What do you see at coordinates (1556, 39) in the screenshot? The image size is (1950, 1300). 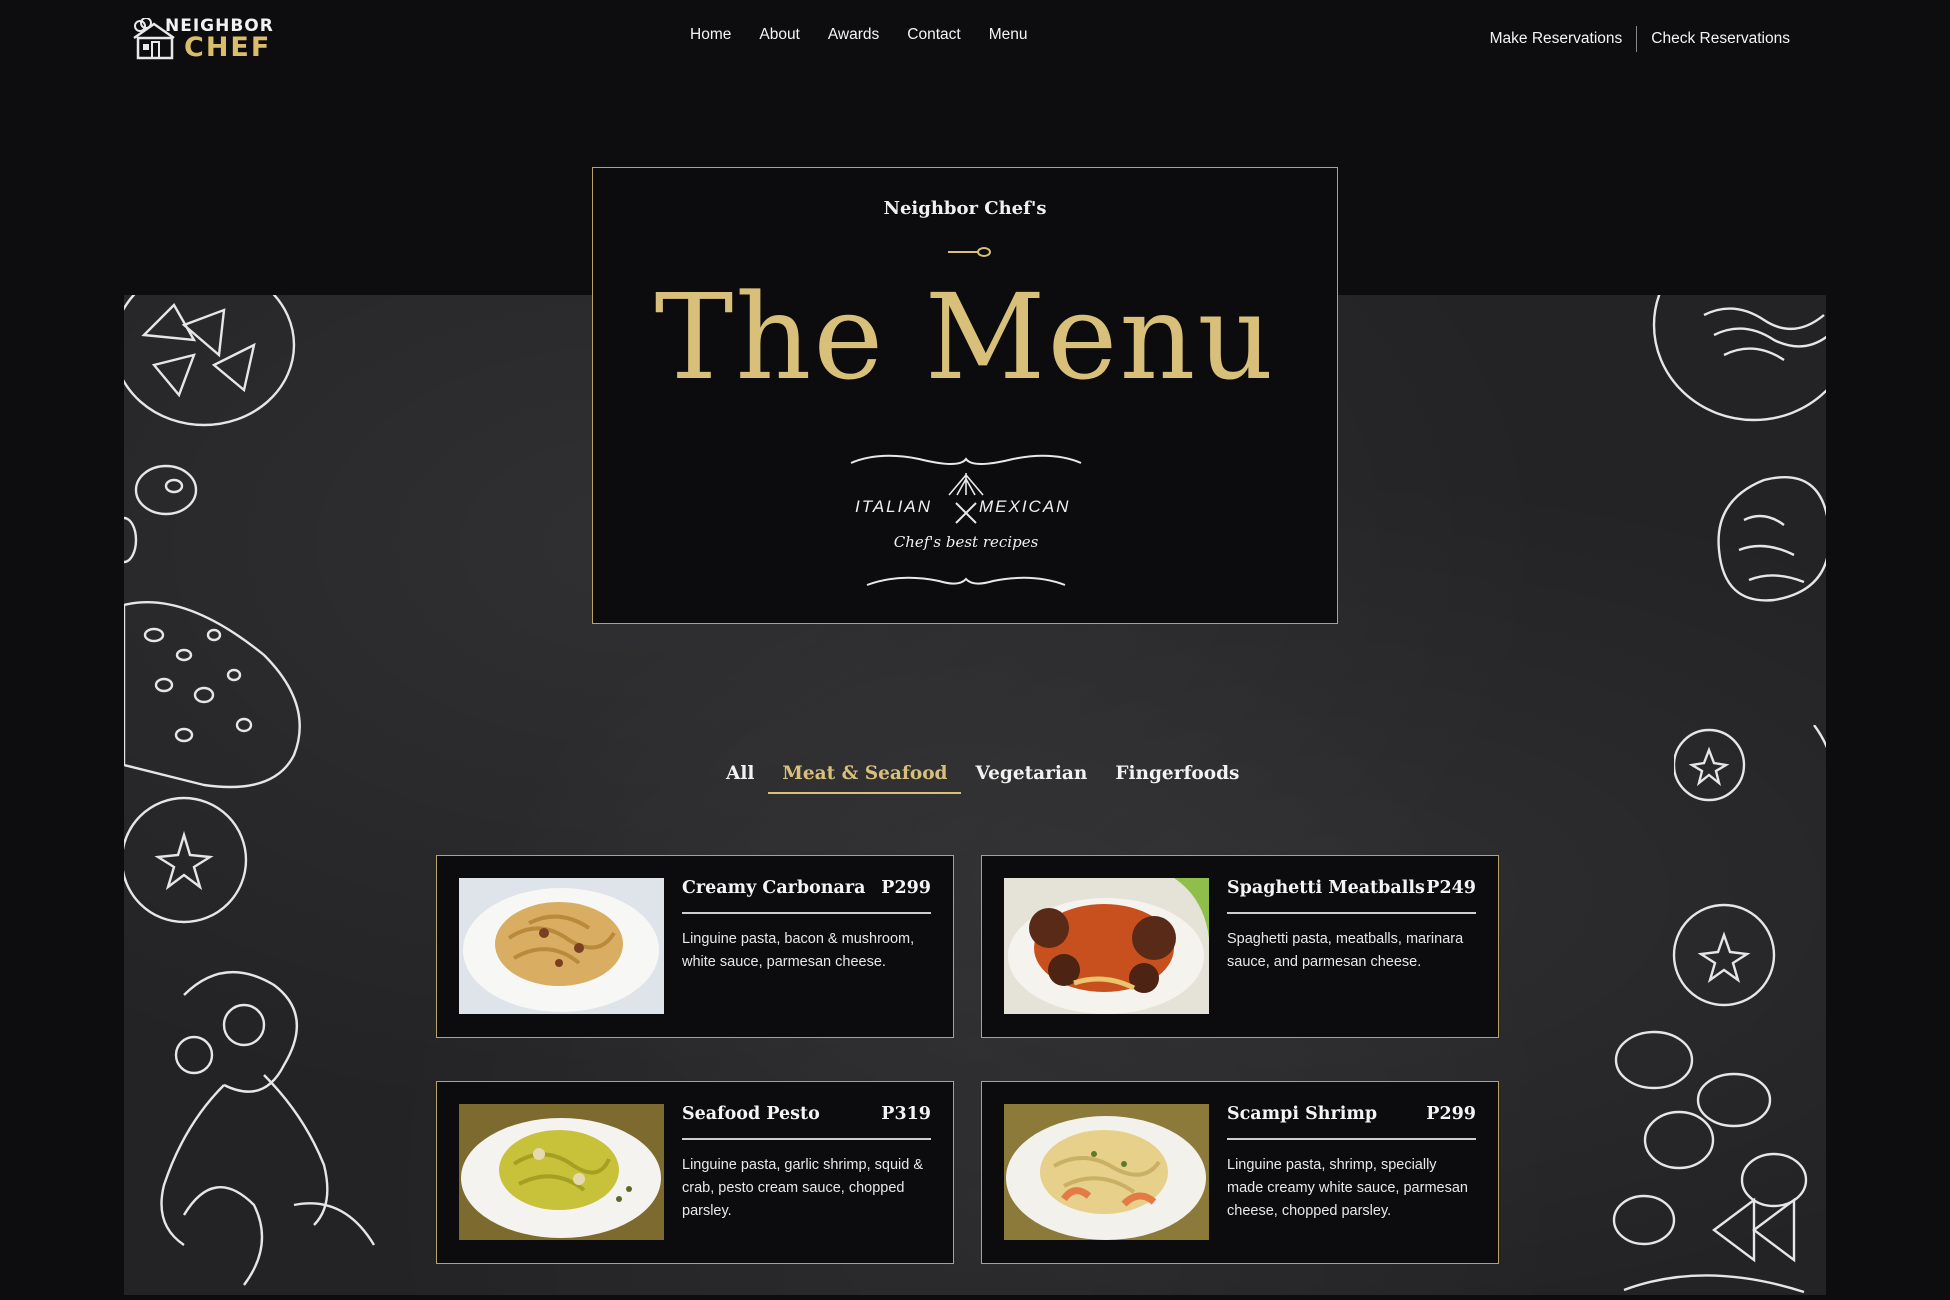 I see `make-reservations-link: Make Reservations` at bounding box center [1556, 39].